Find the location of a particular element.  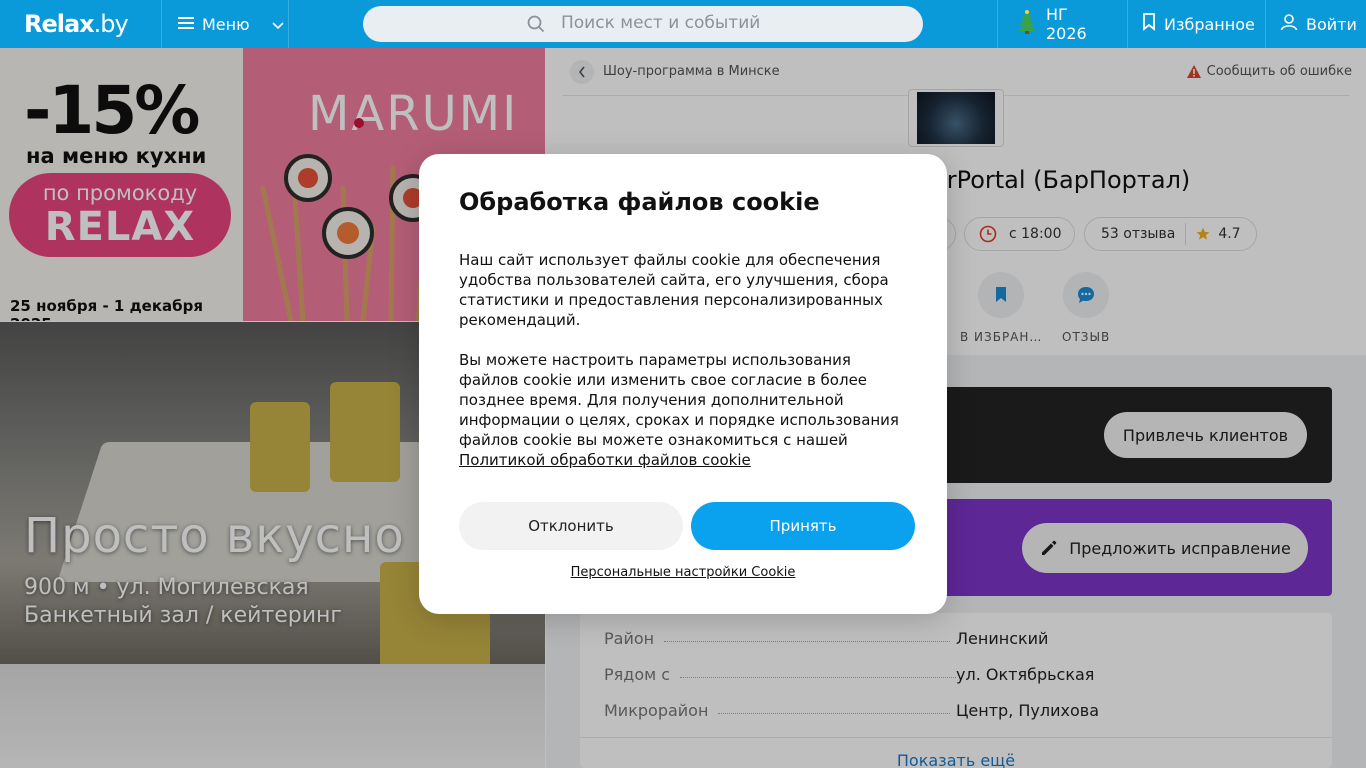

accept-button: Принять is located at coordinates (803, 526).